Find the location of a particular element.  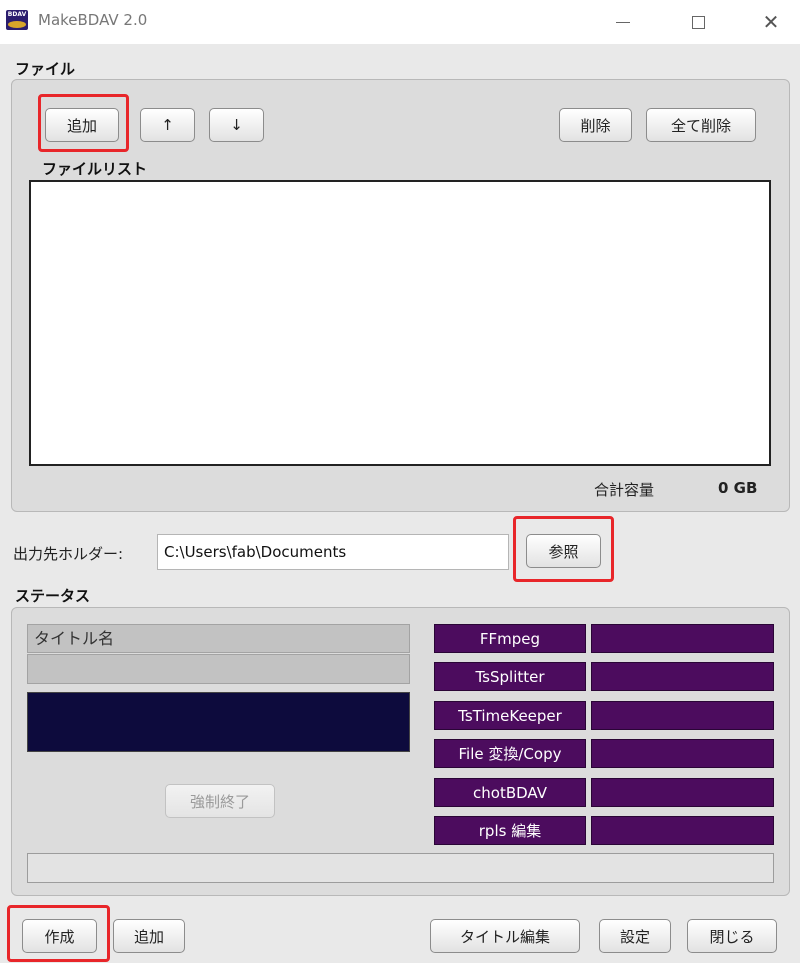

tool-status-file-copy is located at coordinates (682, 753).